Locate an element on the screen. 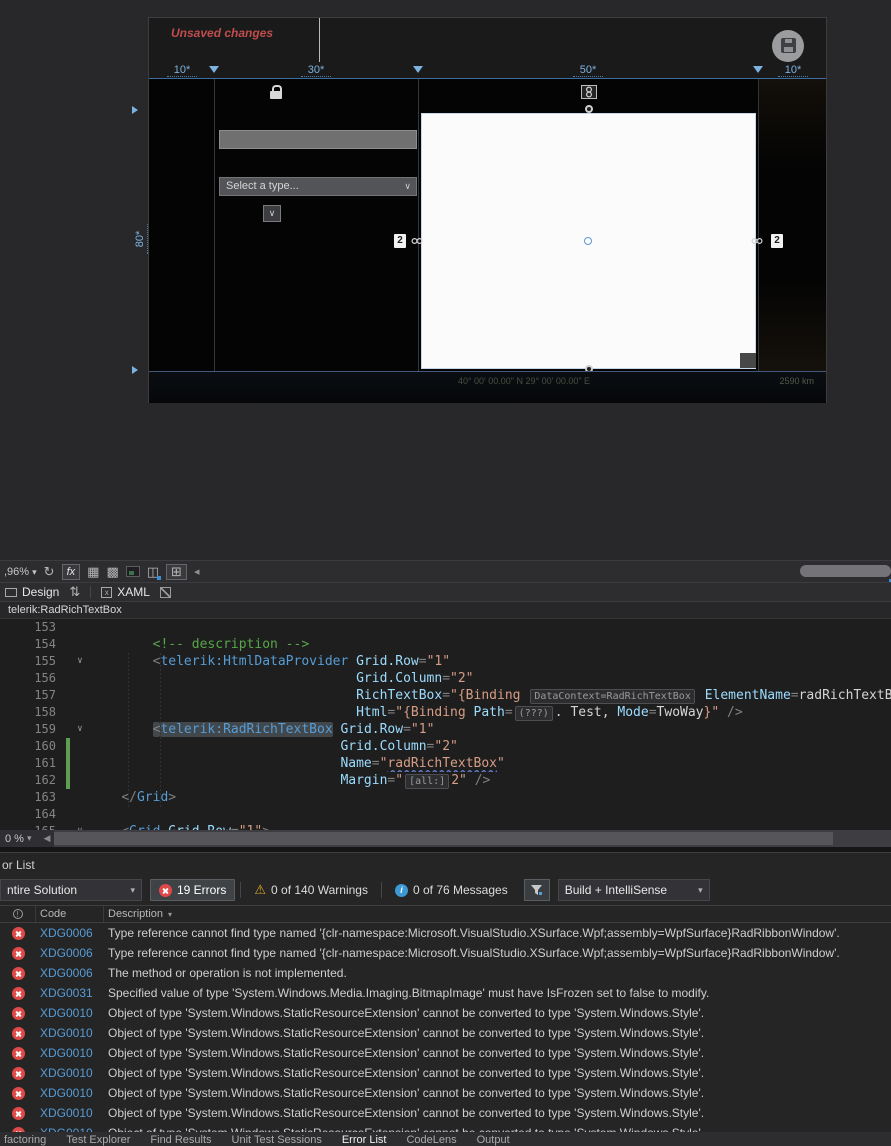 The image size is (891, 1146). anchor-top-icon is located at coordinates (589, 92).